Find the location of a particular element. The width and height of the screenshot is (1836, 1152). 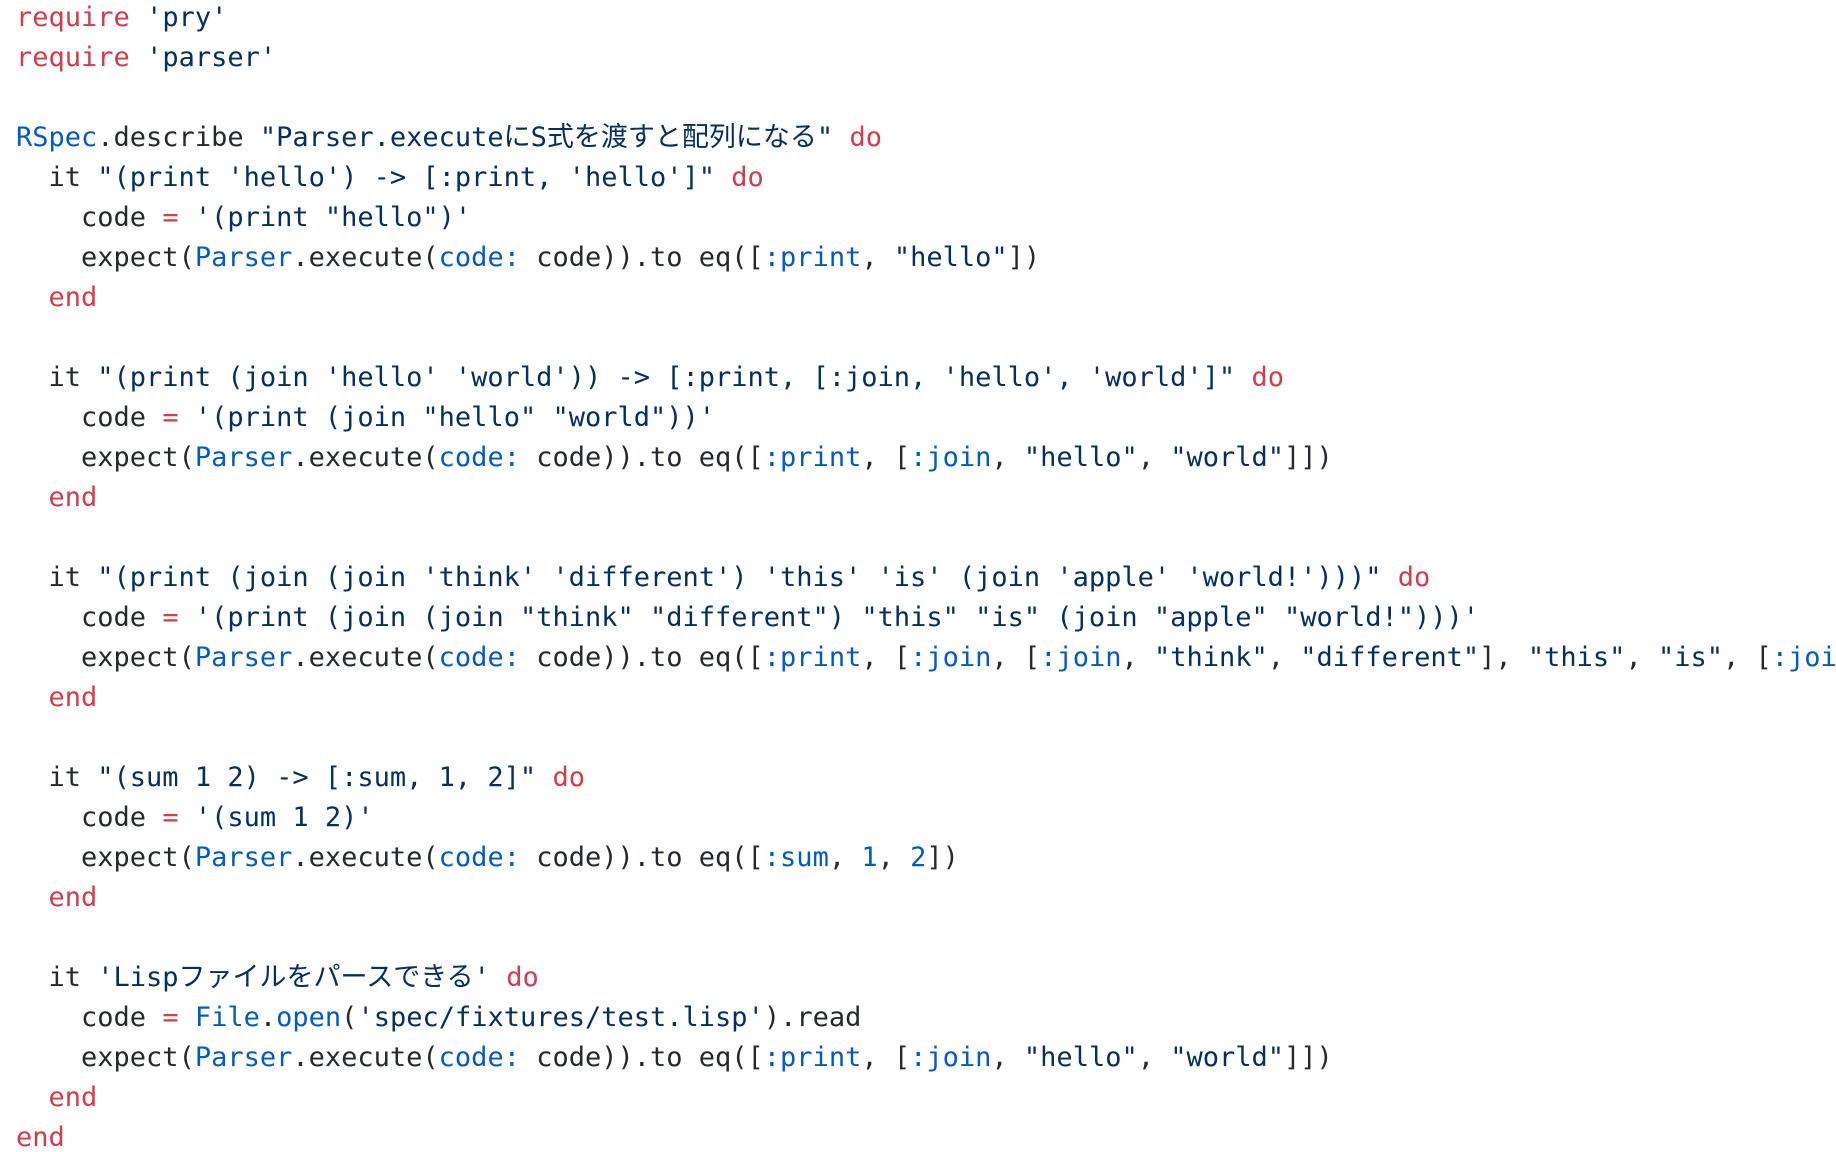

code-token-string: 'parser' is located at coordinates (211, 57).